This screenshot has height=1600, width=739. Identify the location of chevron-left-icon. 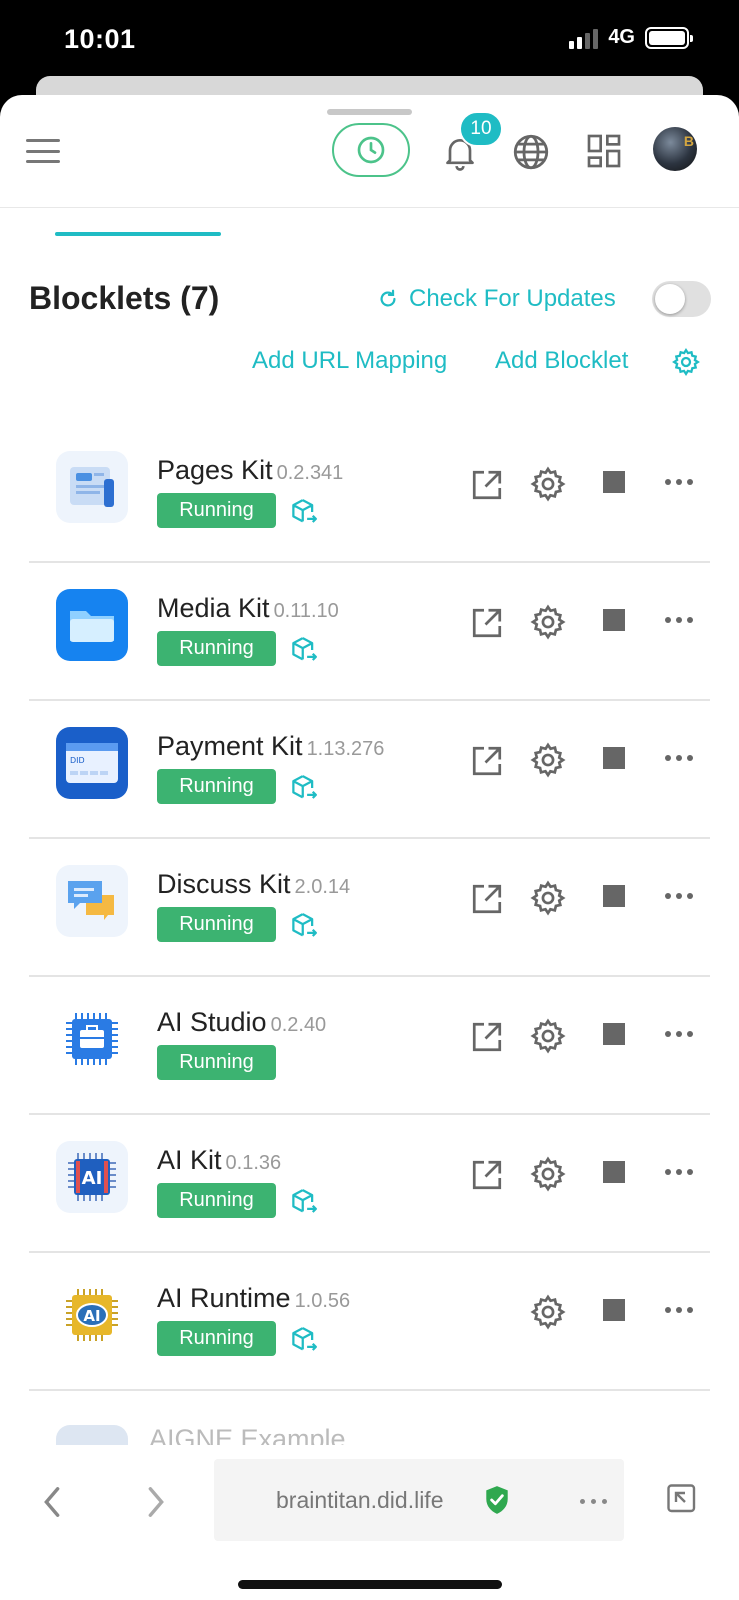
(52, 1502).